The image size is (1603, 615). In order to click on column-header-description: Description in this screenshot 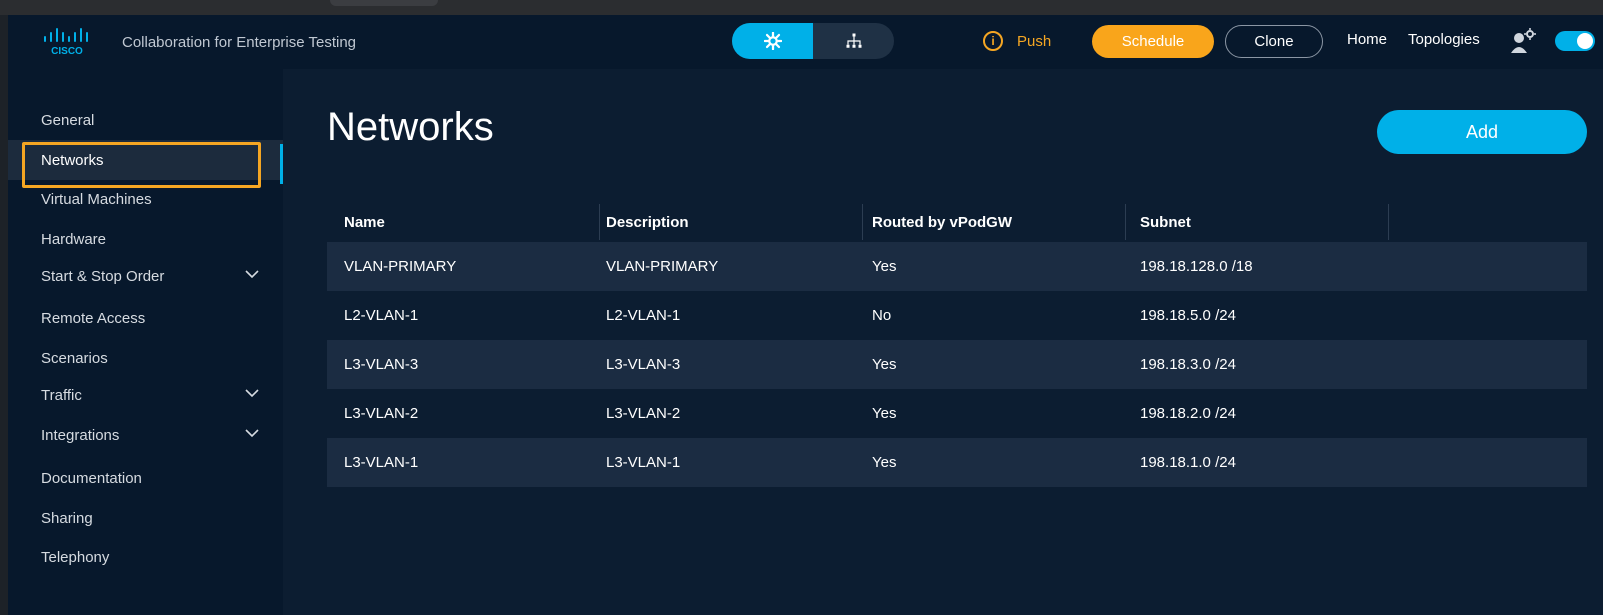, I will do `click(642, 222)`.